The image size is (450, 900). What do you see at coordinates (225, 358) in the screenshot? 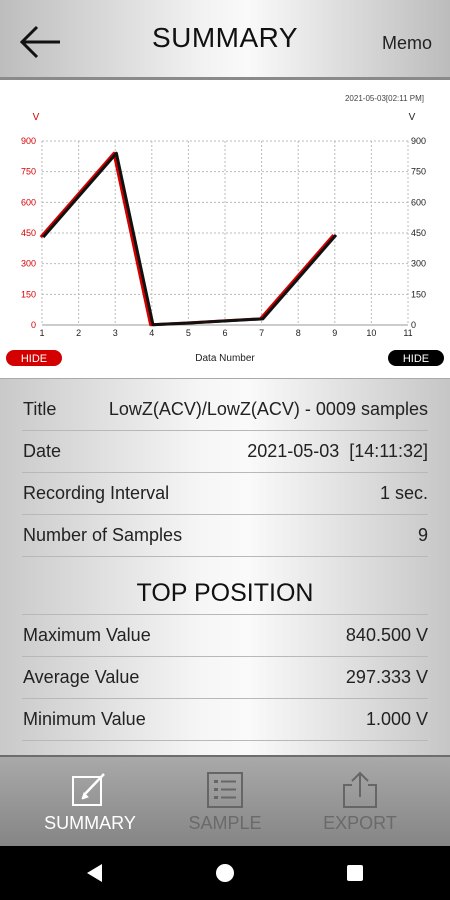
I see `x-axis-label: Data Number` at bounding box center [225, 358].